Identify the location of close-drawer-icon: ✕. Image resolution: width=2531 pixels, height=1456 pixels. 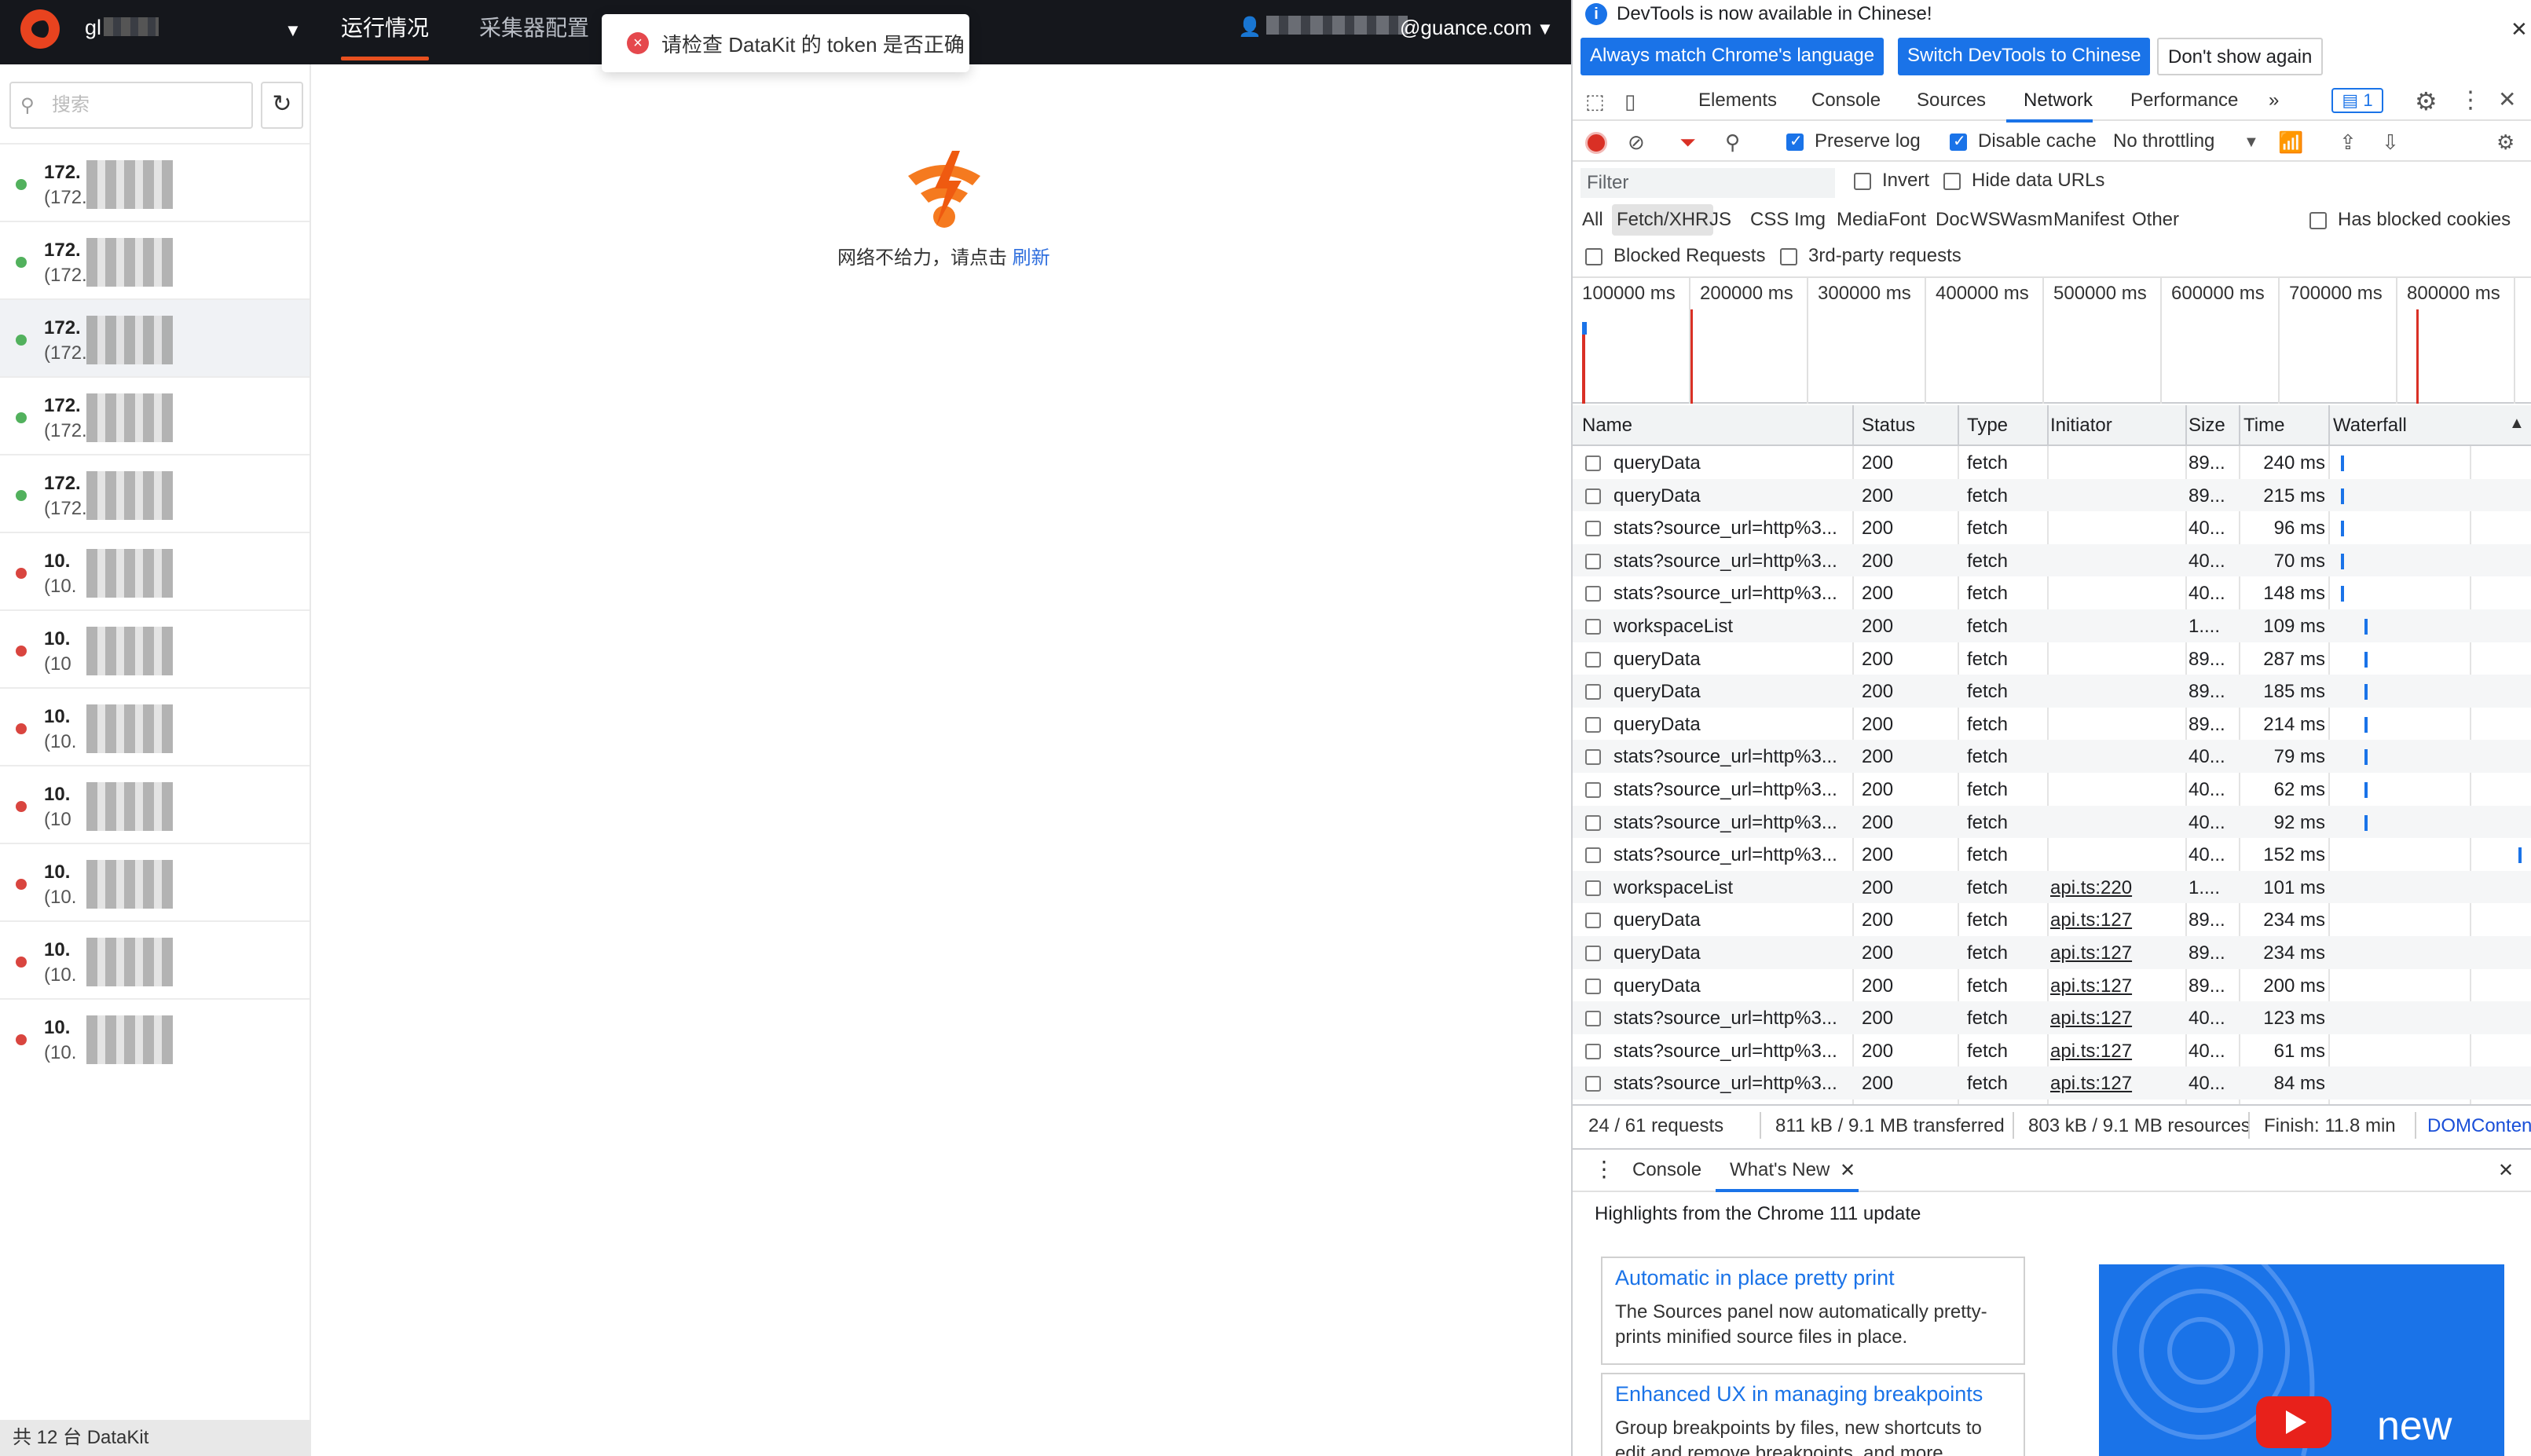
(2506, 1170).